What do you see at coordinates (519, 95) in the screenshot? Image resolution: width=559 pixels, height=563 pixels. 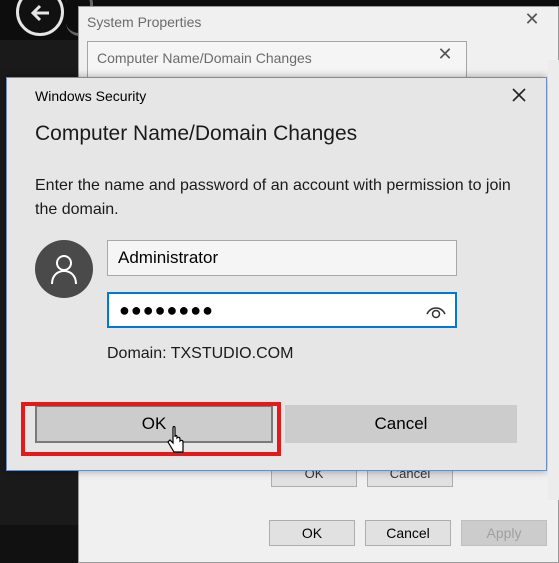 I see `close-icon` at bounding box center [519, 95].